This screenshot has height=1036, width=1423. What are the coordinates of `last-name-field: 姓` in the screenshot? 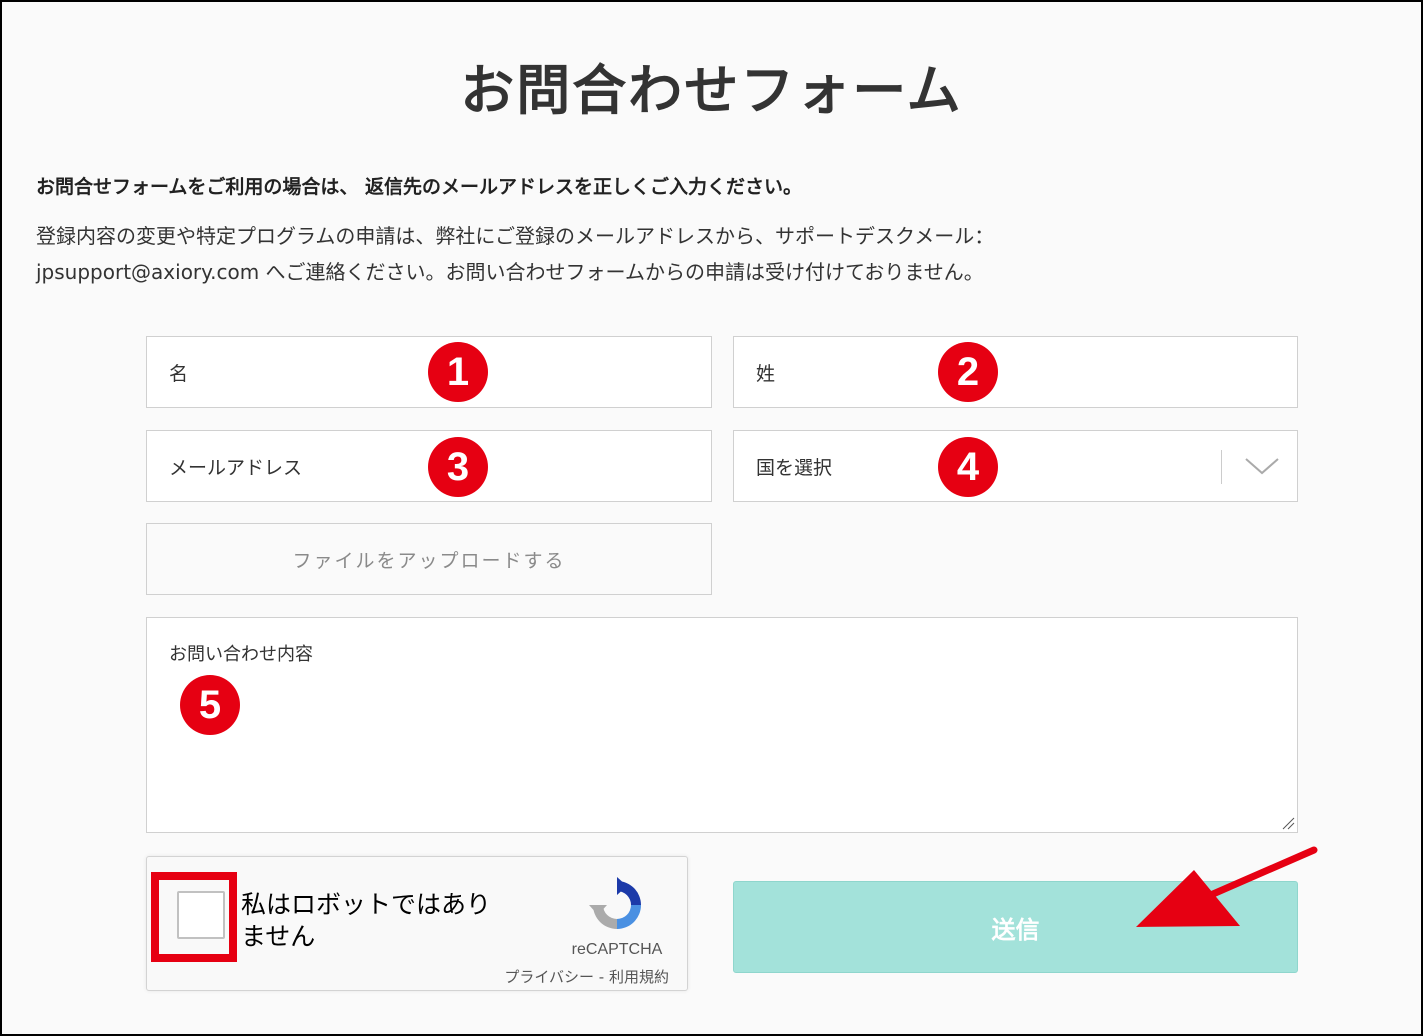 It's located at (1015, 372).